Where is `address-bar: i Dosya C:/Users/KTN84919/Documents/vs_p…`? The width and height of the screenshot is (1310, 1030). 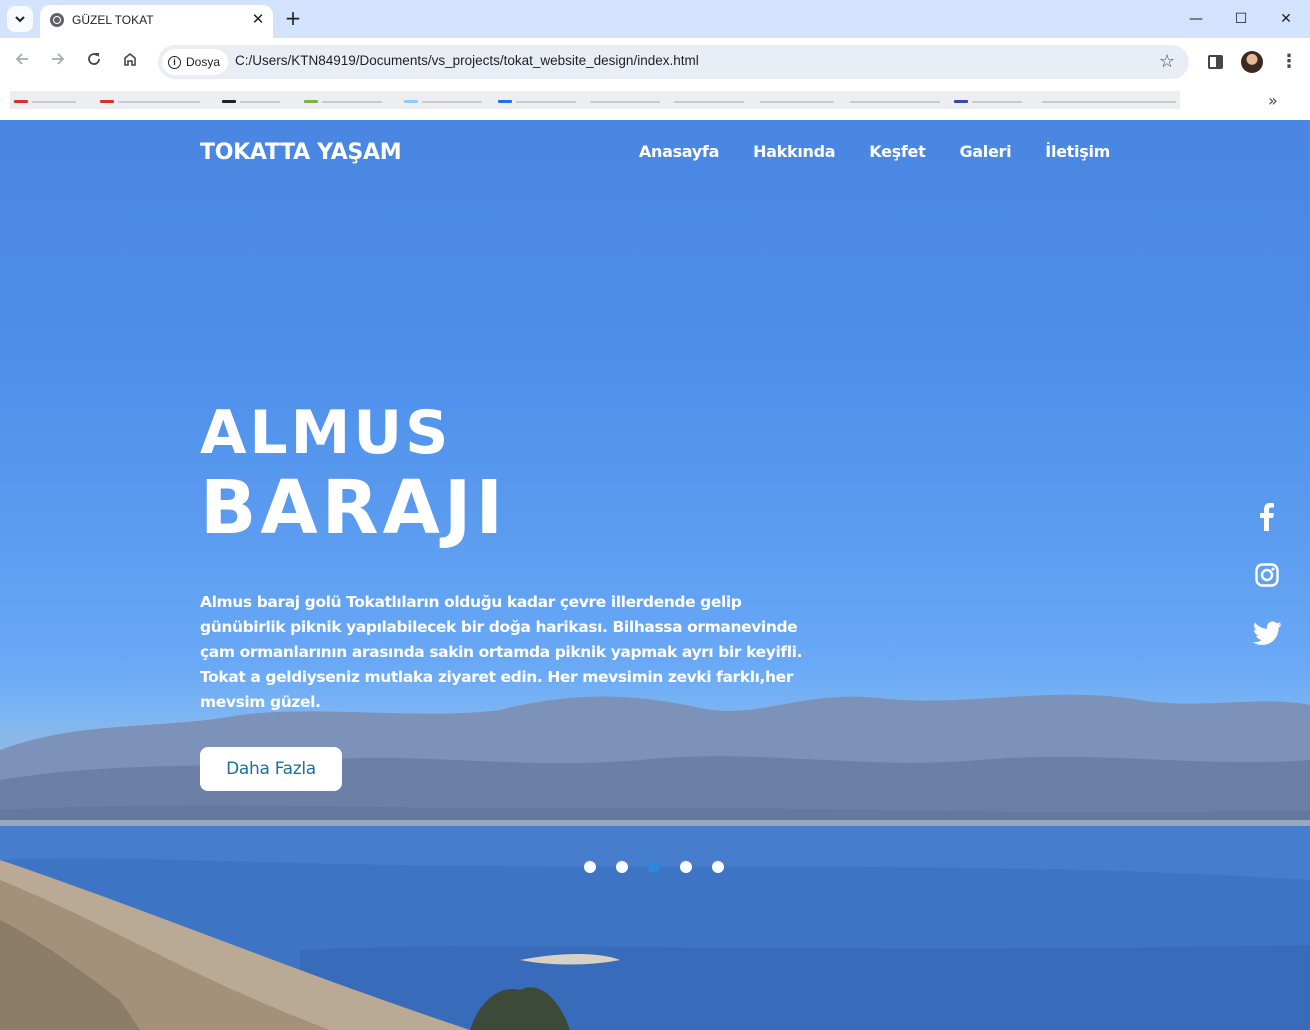
address-bar: i Dosya C:/Users/KTN84919/Documents/vs_p… is located at coordinates (673, 62).